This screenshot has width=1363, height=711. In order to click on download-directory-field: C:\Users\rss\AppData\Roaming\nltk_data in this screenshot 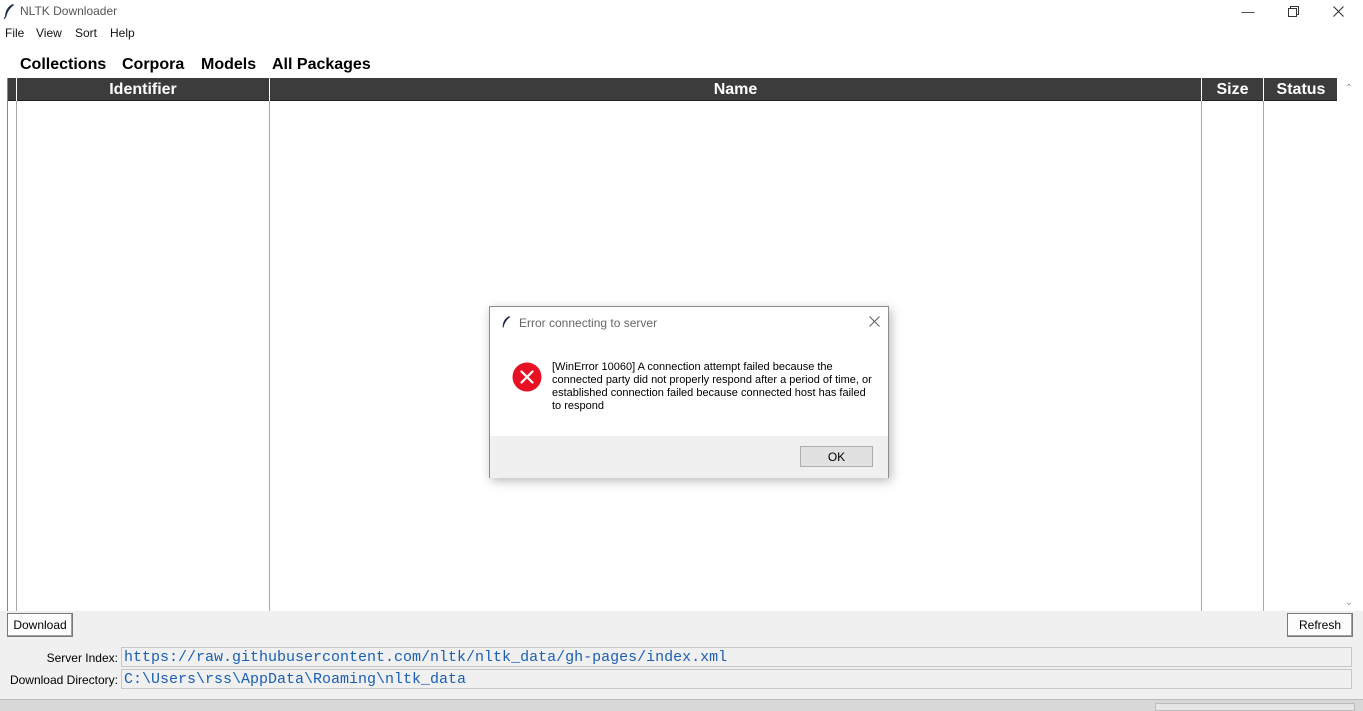, I will do `click(736, 679)`.